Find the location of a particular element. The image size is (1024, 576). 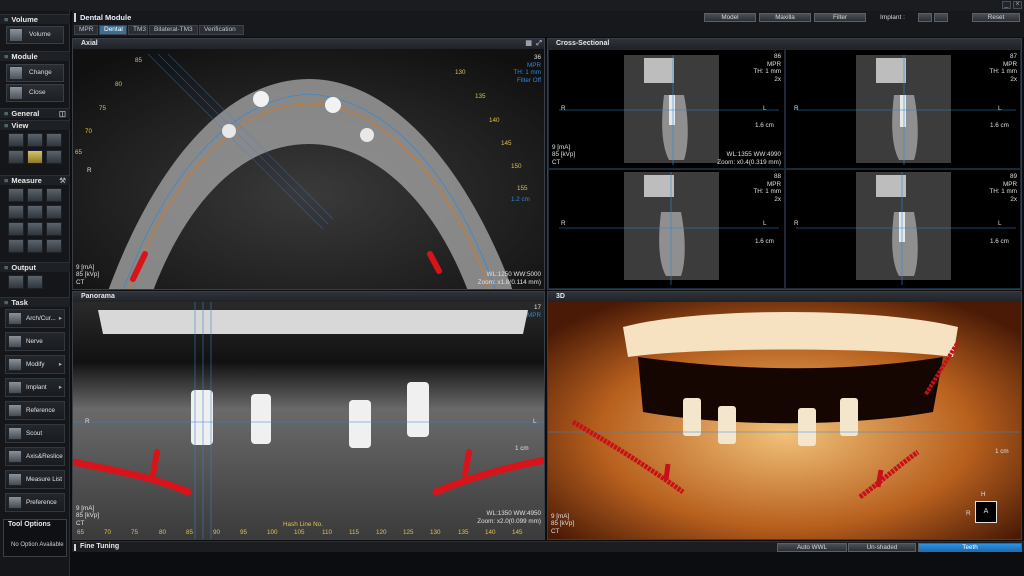

cross-cell-number: 88 is located at coordinates (777, 176).